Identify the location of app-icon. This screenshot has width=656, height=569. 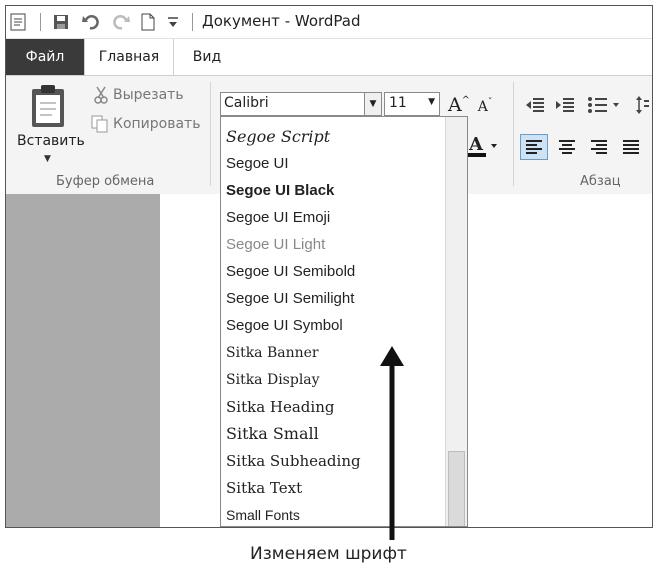
(18, 22).